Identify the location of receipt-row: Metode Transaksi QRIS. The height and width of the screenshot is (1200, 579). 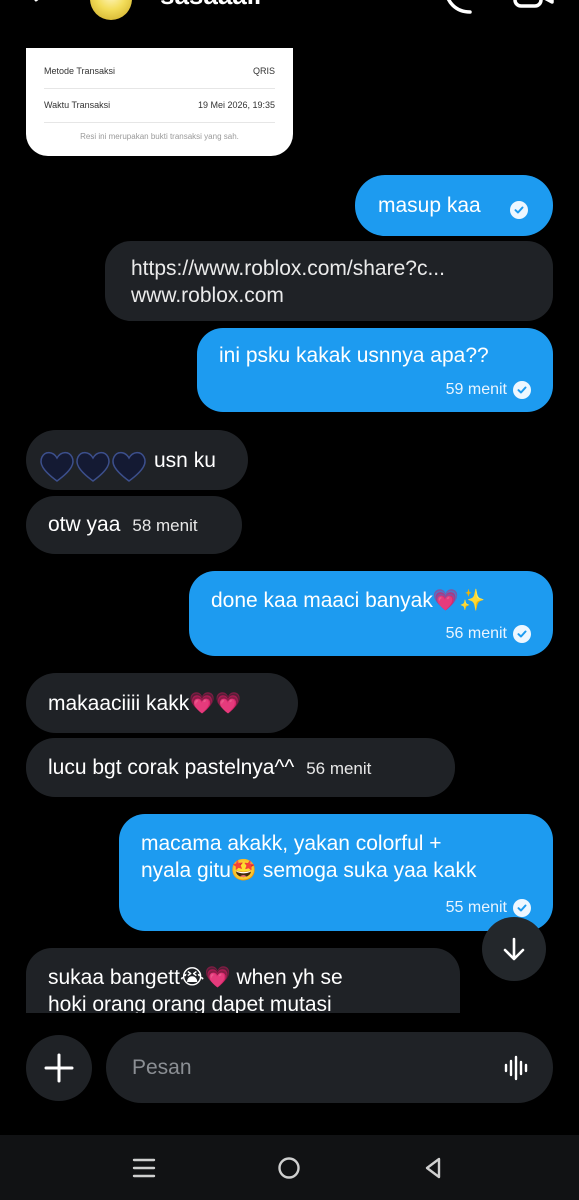
(159, 71).